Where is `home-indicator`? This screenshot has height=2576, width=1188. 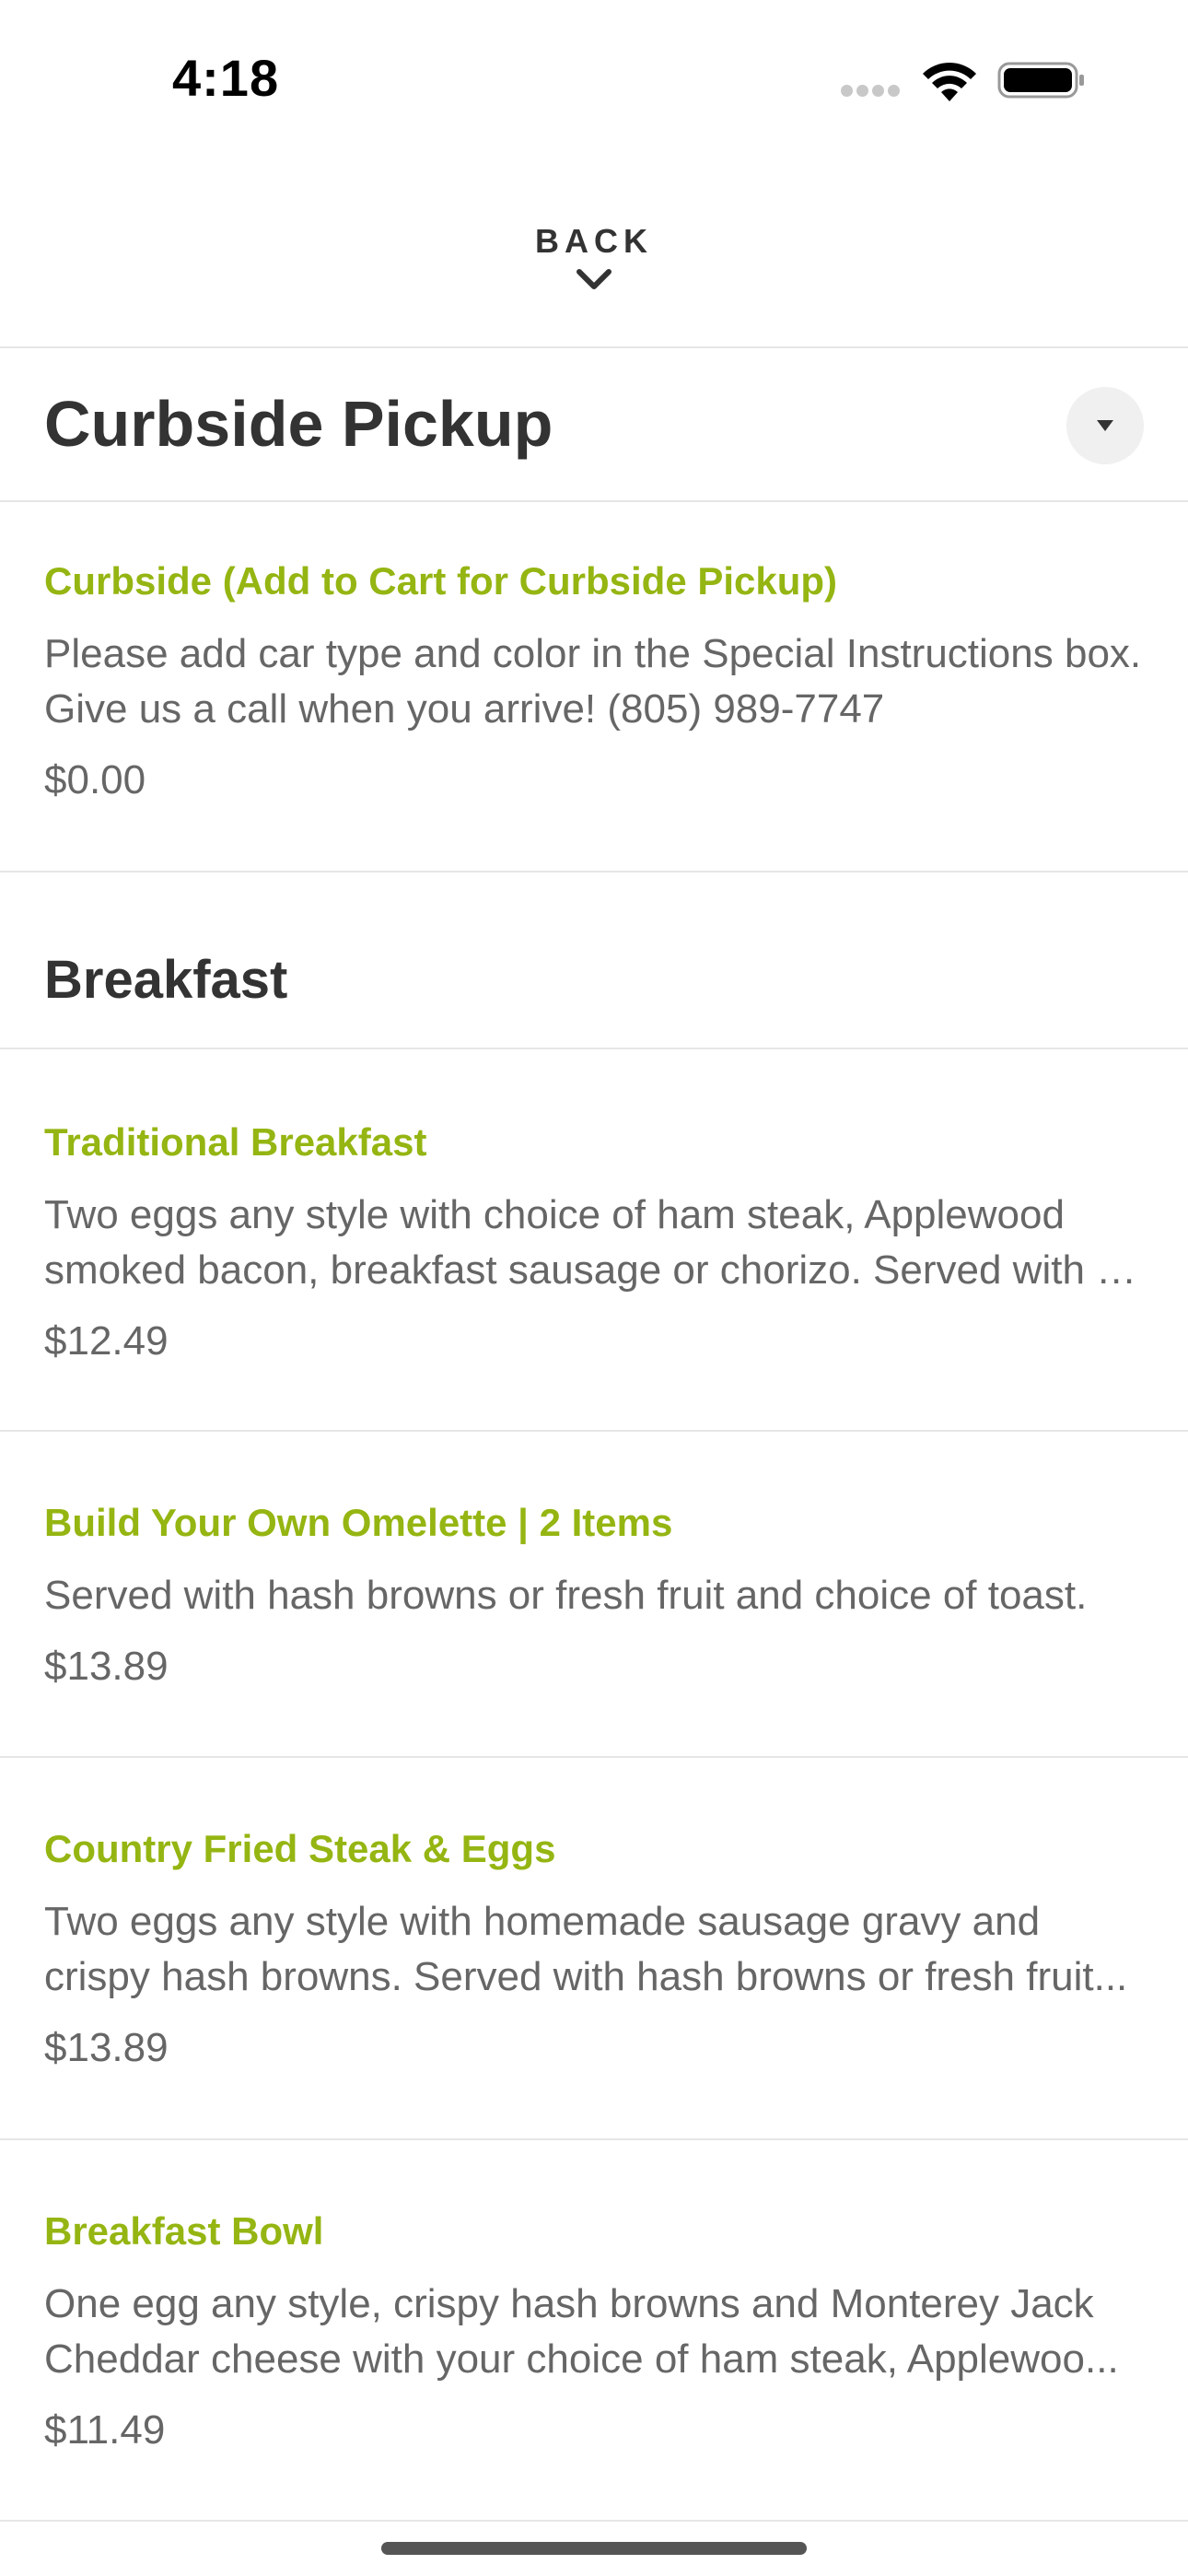 home-indicator is located at coordinates (594, 2548).